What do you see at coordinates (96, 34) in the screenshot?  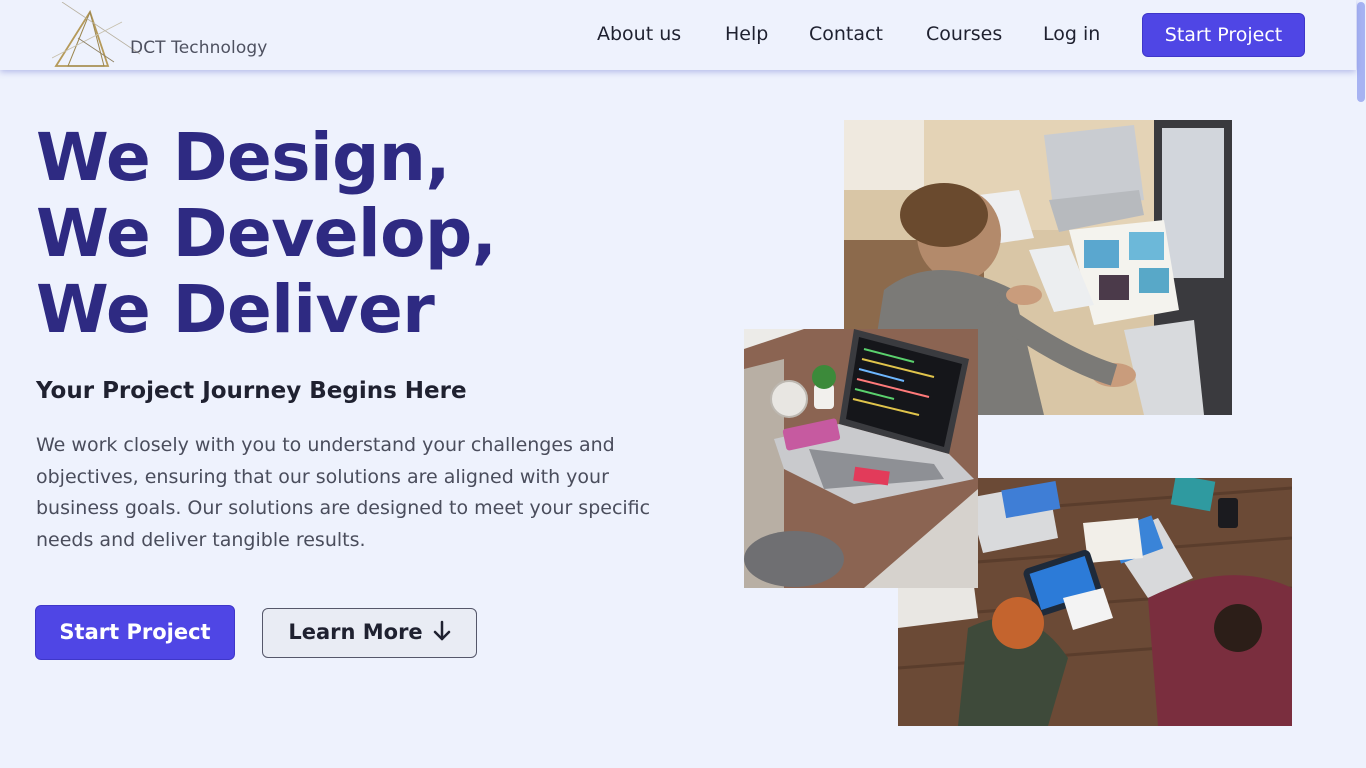 I see `triangle-logo-icon` at bounding box center [96, 34].